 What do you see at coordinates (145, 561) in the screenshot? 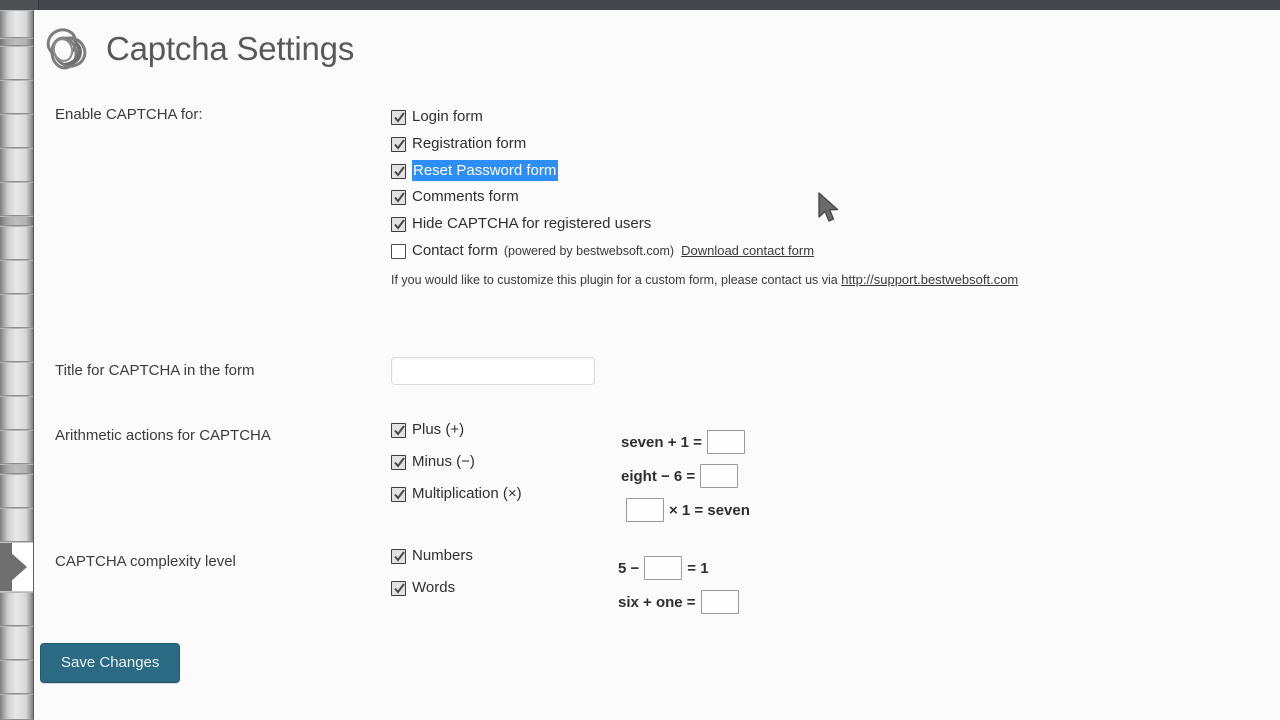
I see `row-label-complexity-level: CAPTCHA complexity level` at bounding box center [145, 561].